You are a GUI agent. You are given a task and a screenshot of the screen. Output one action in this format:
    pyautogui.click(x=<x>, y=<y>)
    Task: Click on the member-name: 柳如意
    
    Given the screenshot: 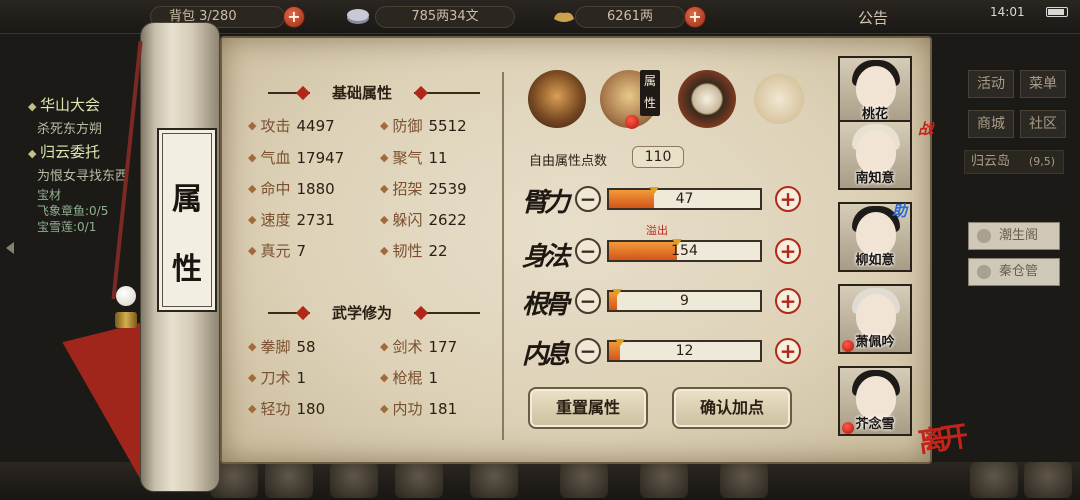 What is the action you would take?
    pyautogui.click(x=875, y=260)
    